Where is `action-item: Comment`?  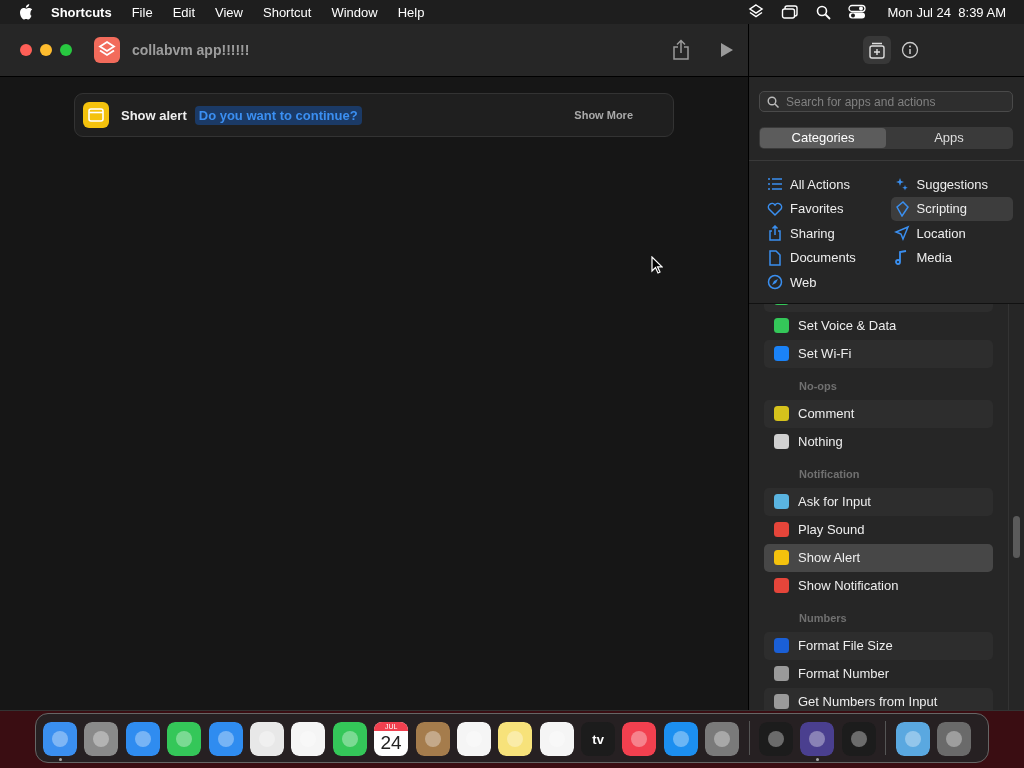 action-item: Comment is located at coordinates (878, 413).